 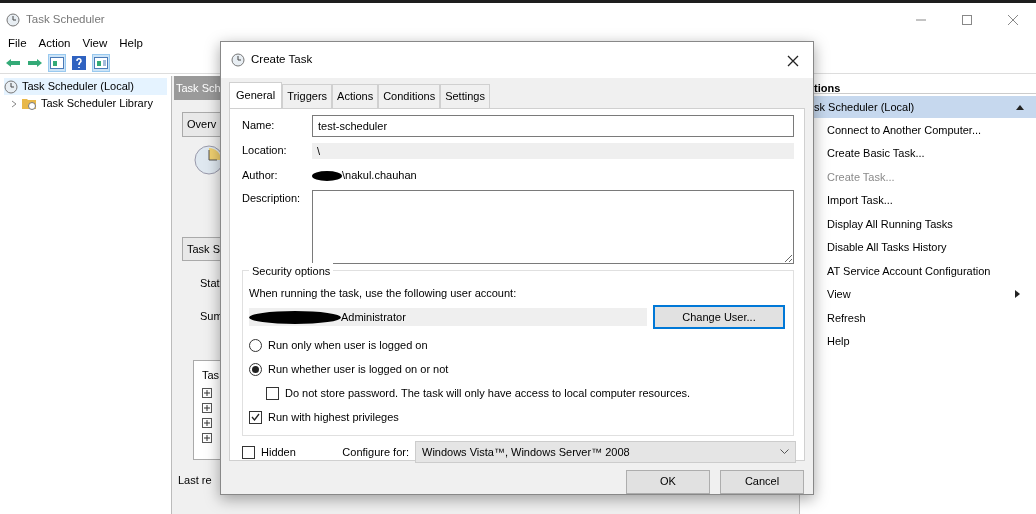 What do you see at coordinates (373, 317) in the screenshot?
I see `account-value: Administrator` at bounding box center [373, 317].